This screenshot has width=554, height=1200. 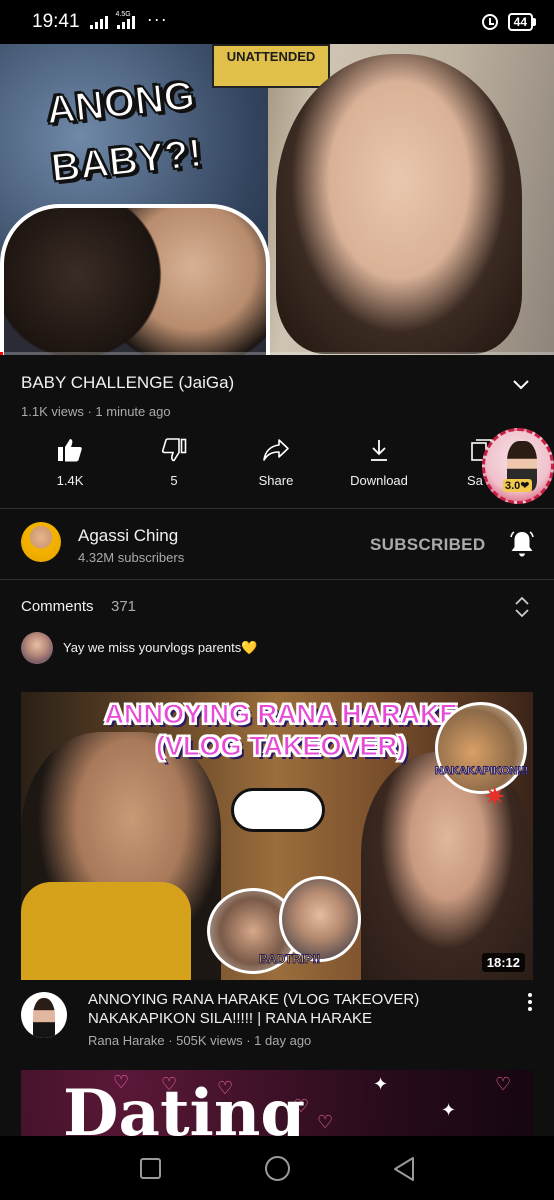 I want to click on download-label: Download, so click(x=379, y=480).